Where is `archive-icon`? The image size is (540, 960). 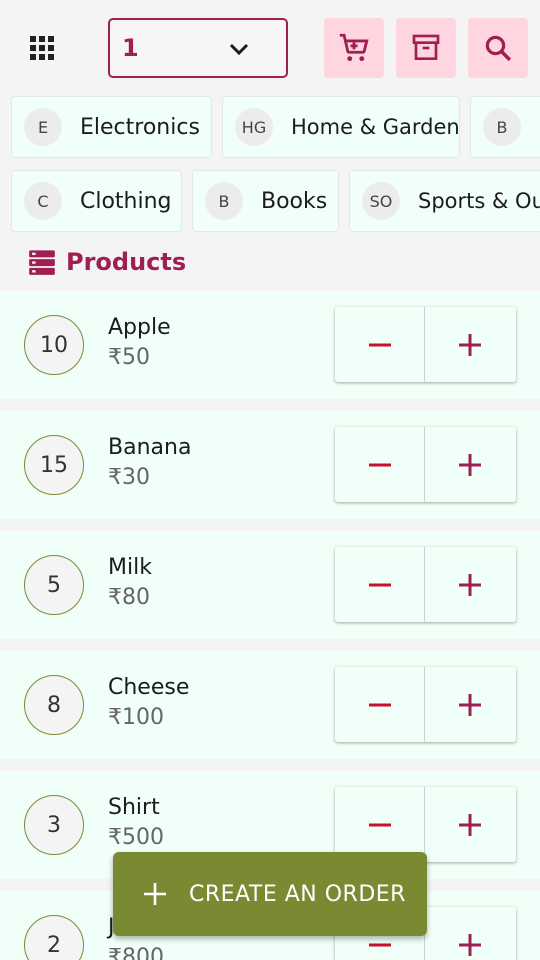
archive-icon is located at coordinates (426, 47).